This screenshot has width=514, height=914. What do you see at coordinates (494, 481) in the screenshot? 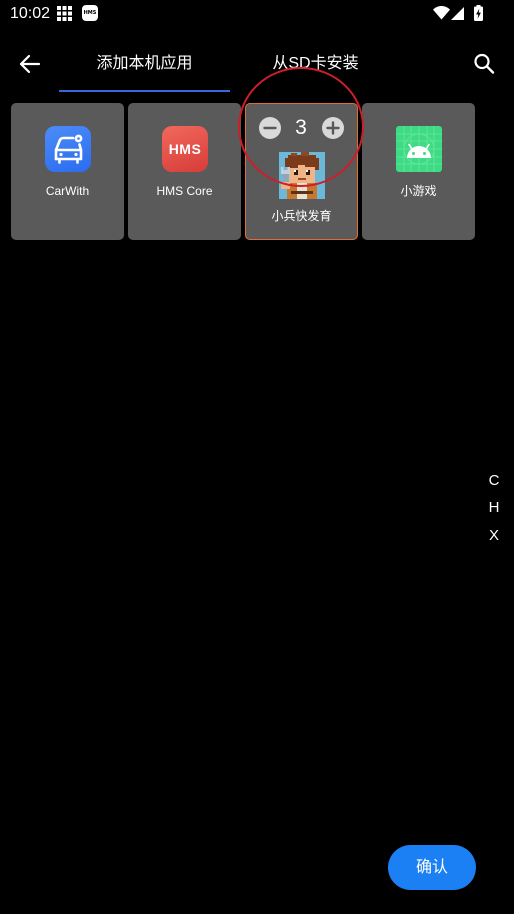
I see `index-letter-c: C` at bounding box center [494, 481].